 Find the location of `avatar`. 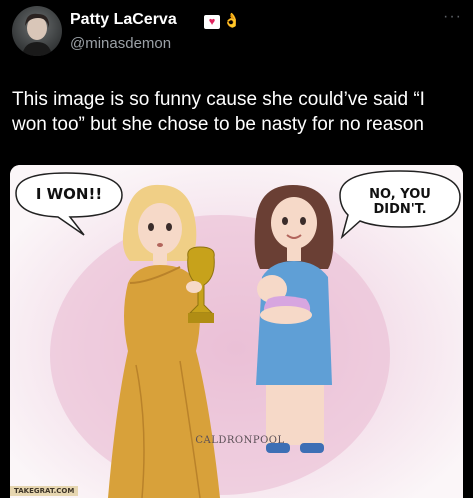

avatar is located at coordinates (37, 31).